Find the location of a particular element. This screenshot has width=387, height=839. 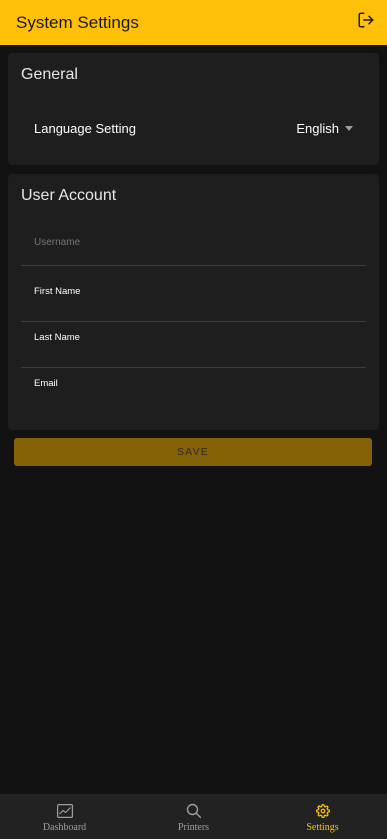

first-name-input is located at coordinates (194, 298).